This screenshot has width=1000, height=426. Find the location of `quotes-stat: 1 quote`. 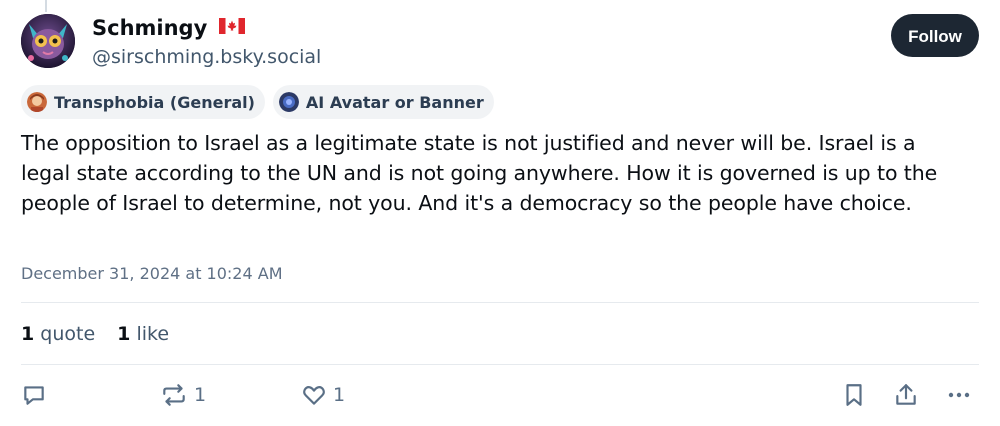

quotes-stat: 1 quote is located at coordinates (58, 334).